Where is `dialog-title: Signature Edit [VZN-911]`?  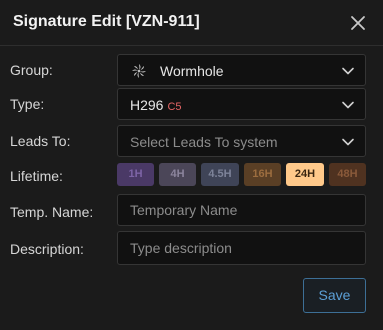
dialog-title: Signature Edit [VZN-911] is located at coordinates (106, 21).